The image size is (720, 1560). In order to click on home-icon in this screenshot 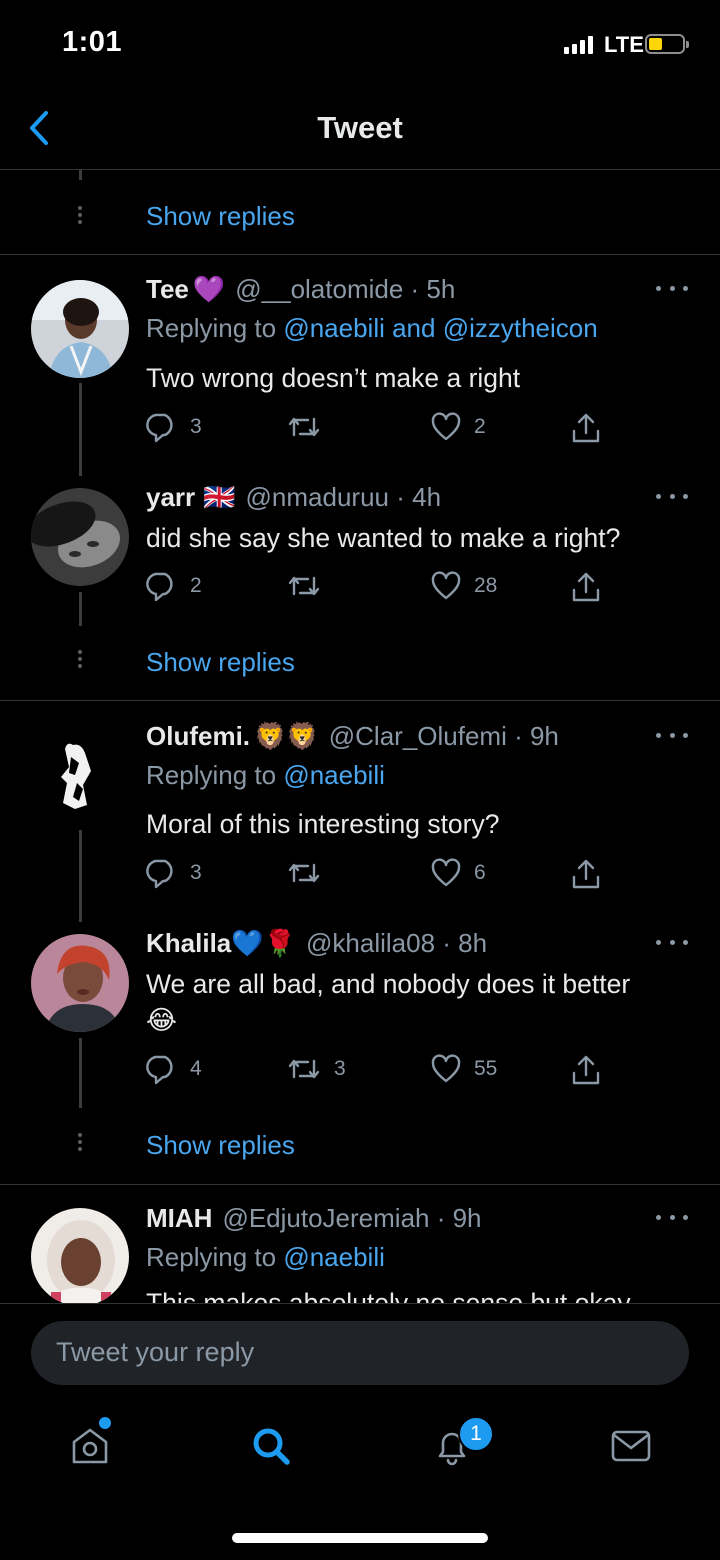, I will do `click(90, 1446)`.